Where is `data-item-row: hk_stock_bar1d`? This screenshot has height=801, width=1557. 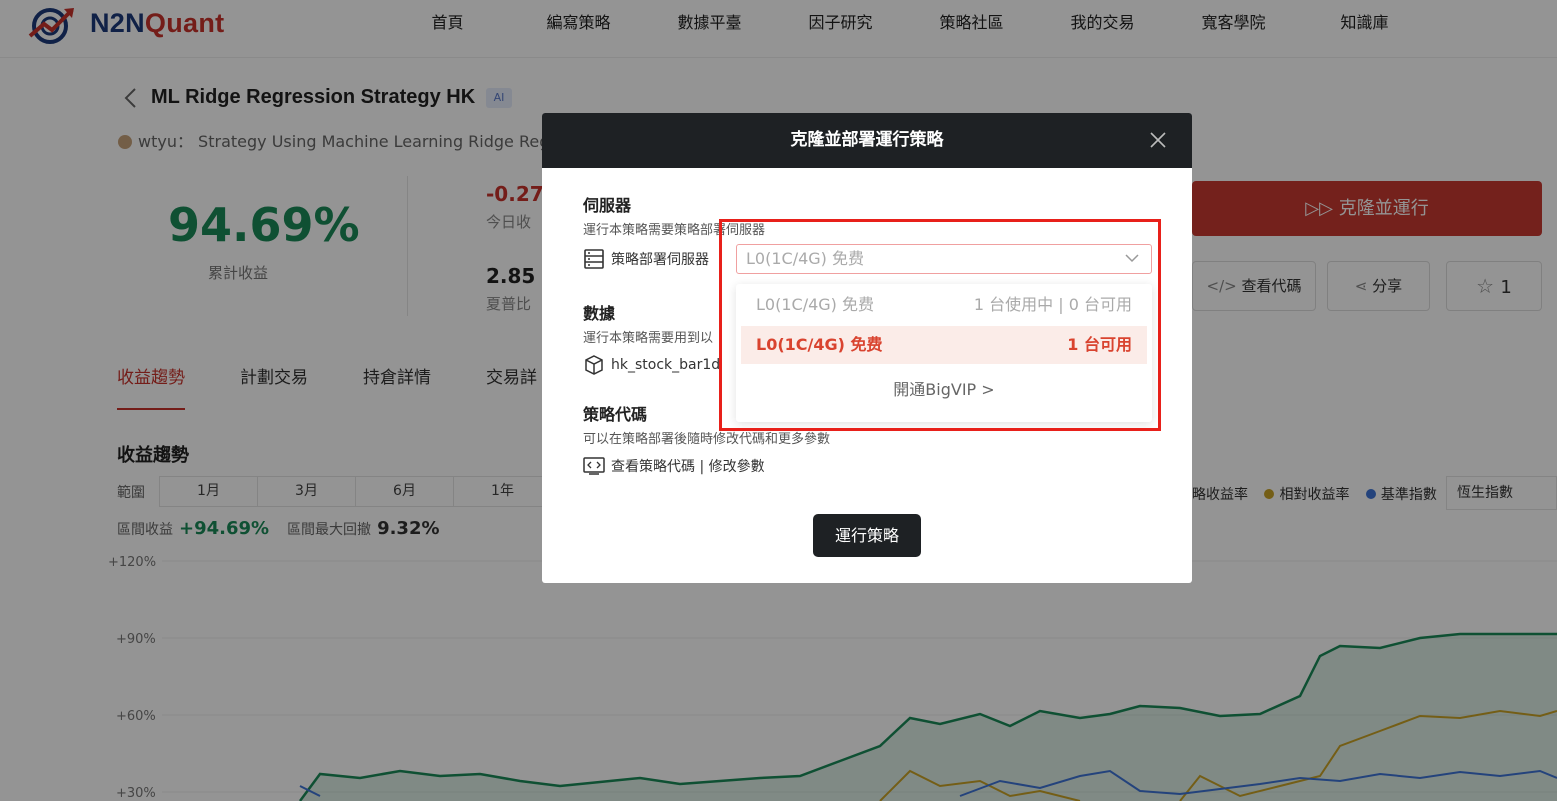 data-item-row: hk_stock_bar1d is located at coordinates (651, 365).